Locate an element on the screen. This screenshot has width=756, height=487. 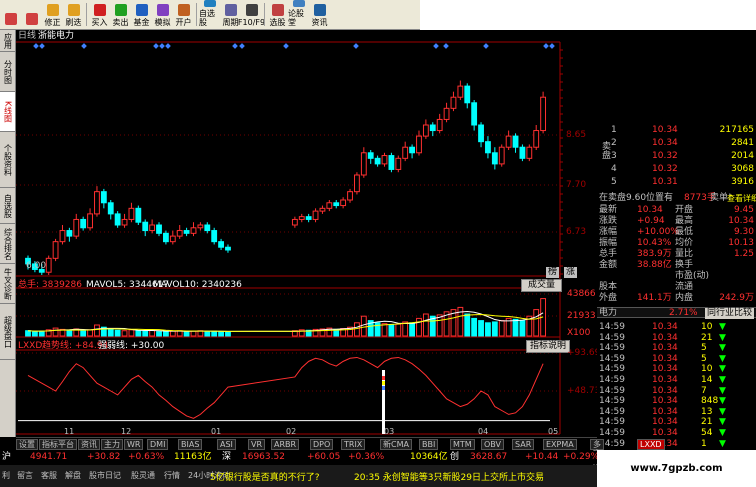
stat-value-2: 10.13 is located at coordinates (741, 243).